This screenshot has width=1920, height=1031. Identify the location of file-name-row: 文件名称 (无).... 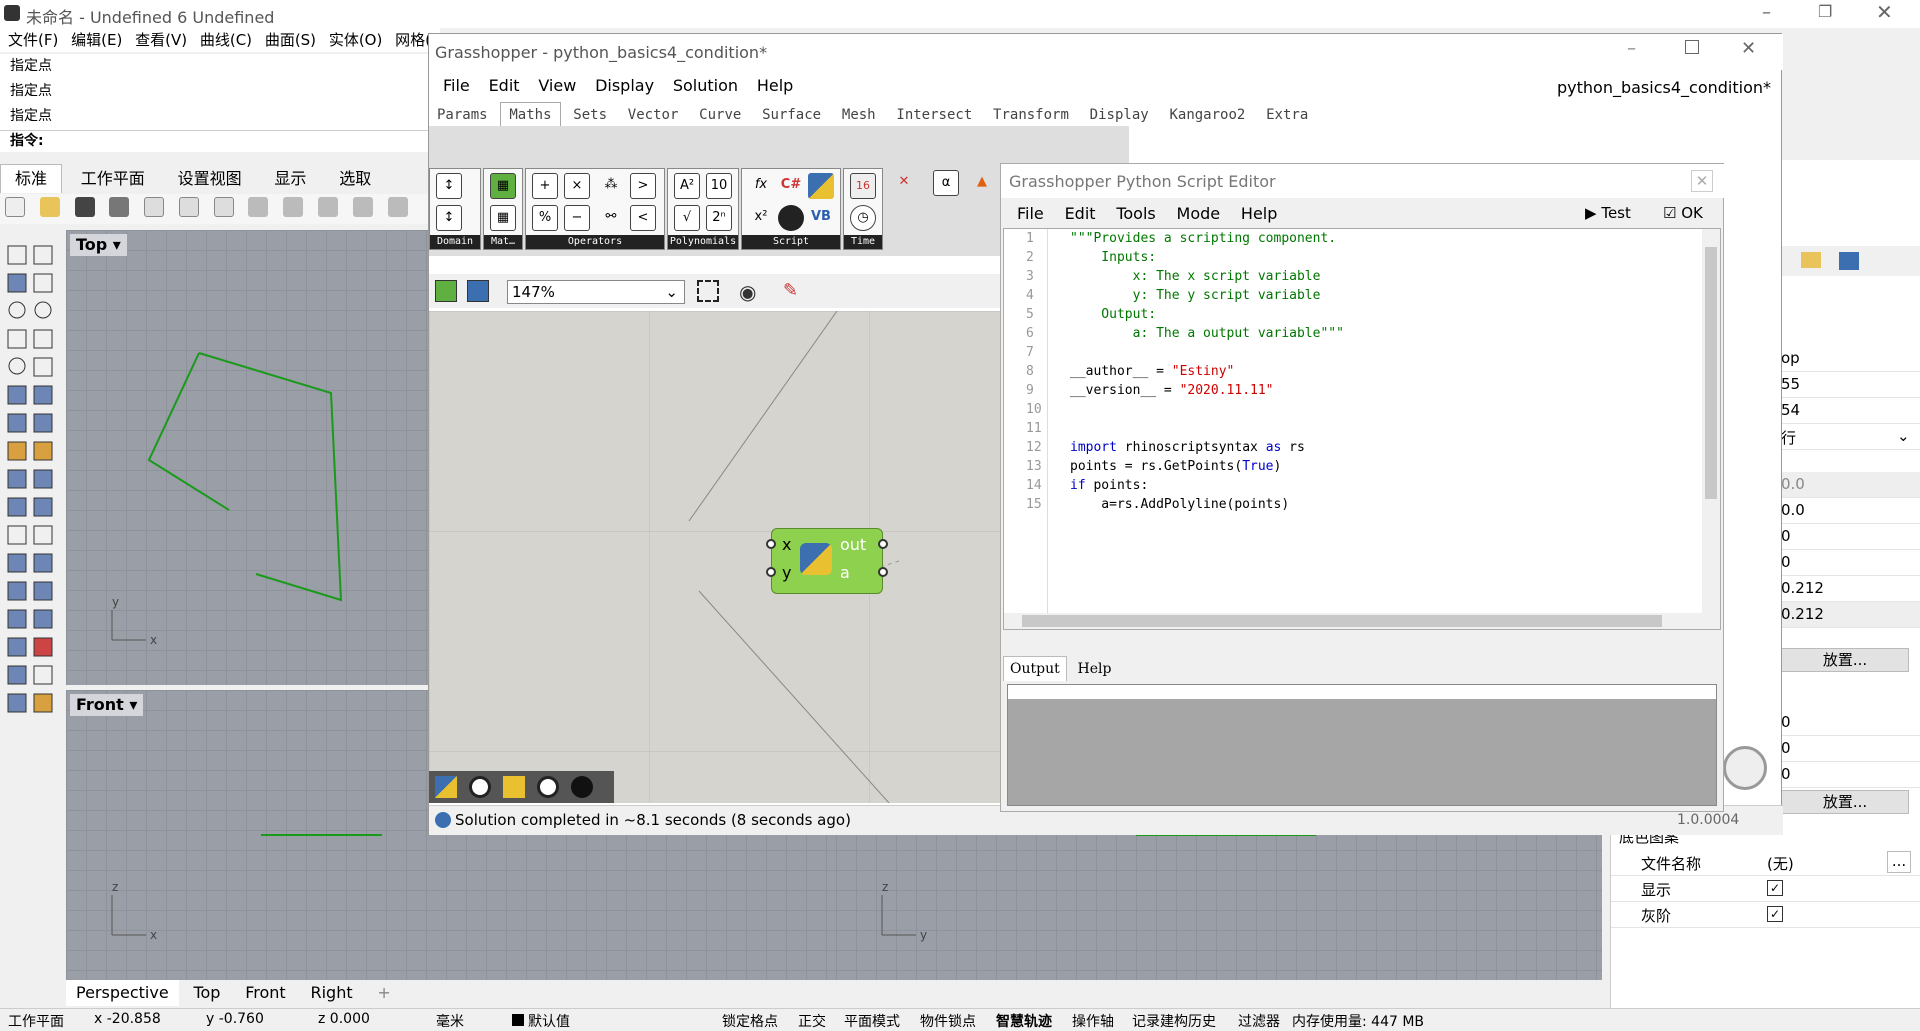
(1765, 863).